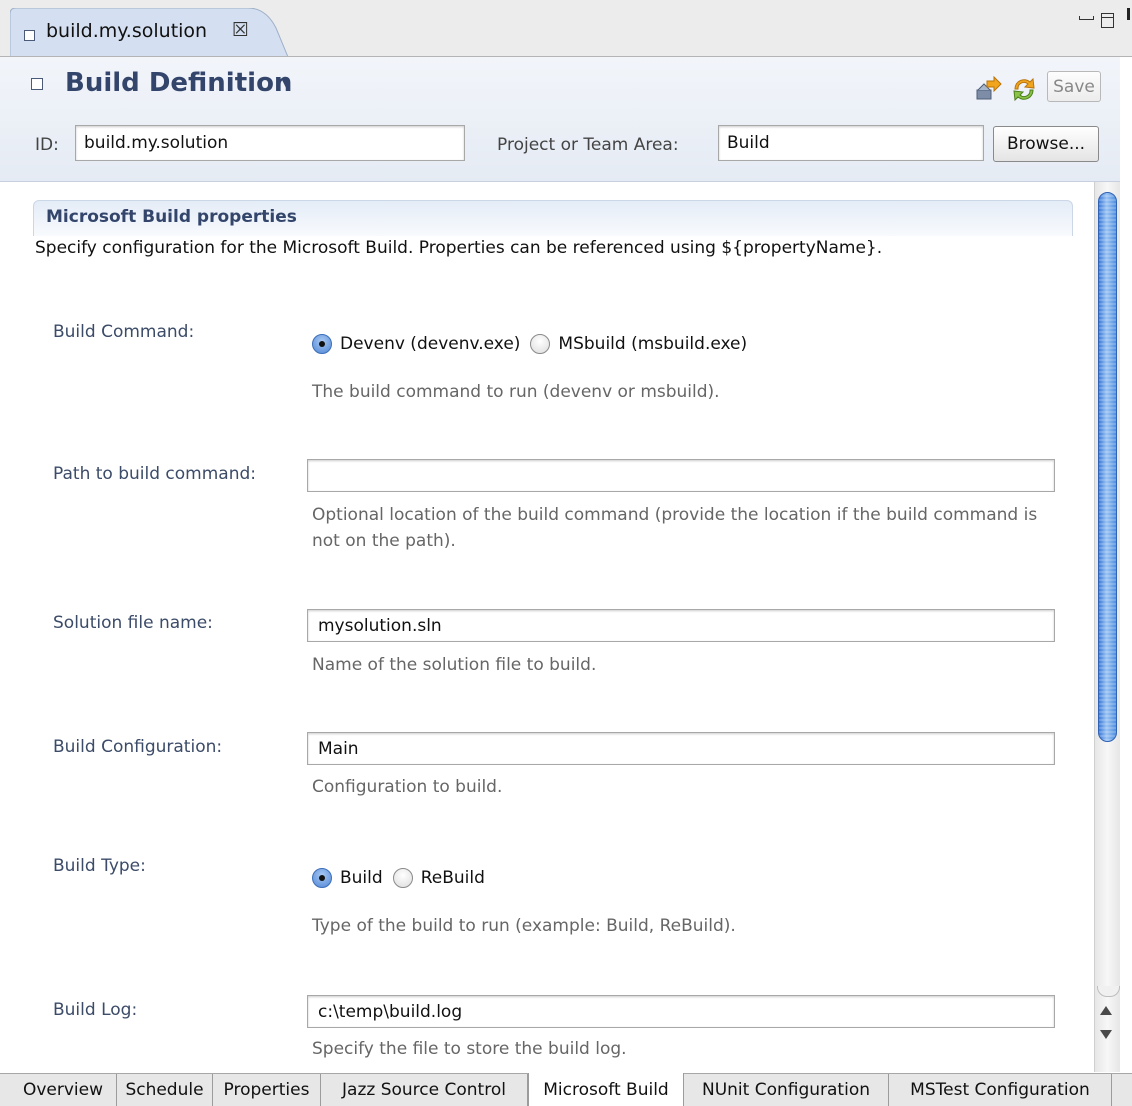 Image resolution: width=1132 pixels, height=1106 pixels. I want to click on id-label: ID:, so click(47, 145).